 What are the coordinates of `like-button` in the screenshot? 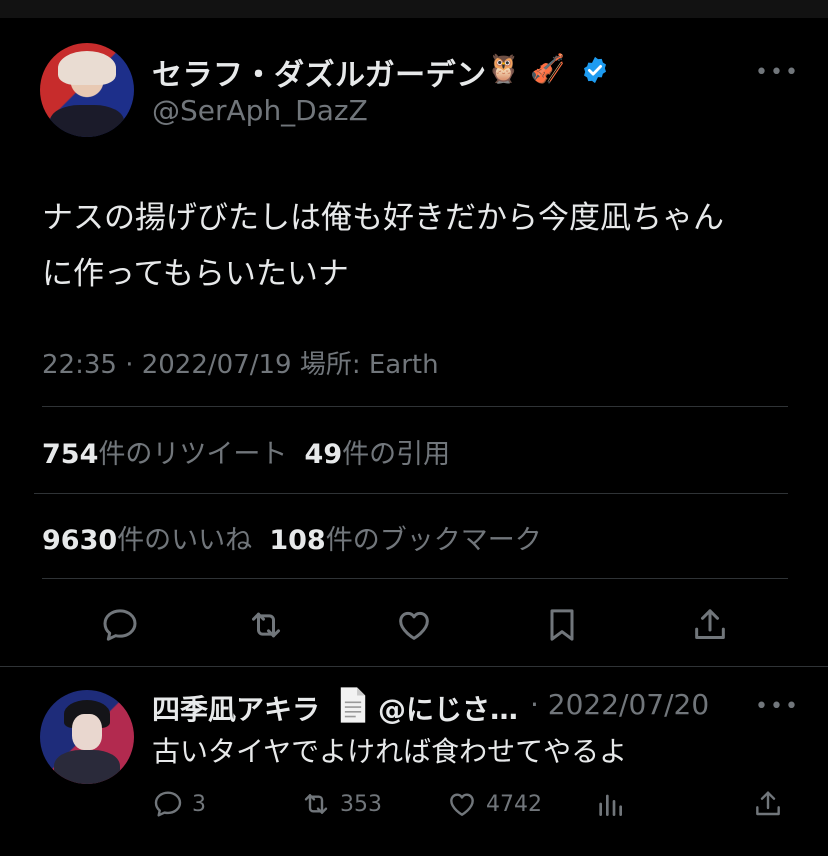 It's located at (414, 625).